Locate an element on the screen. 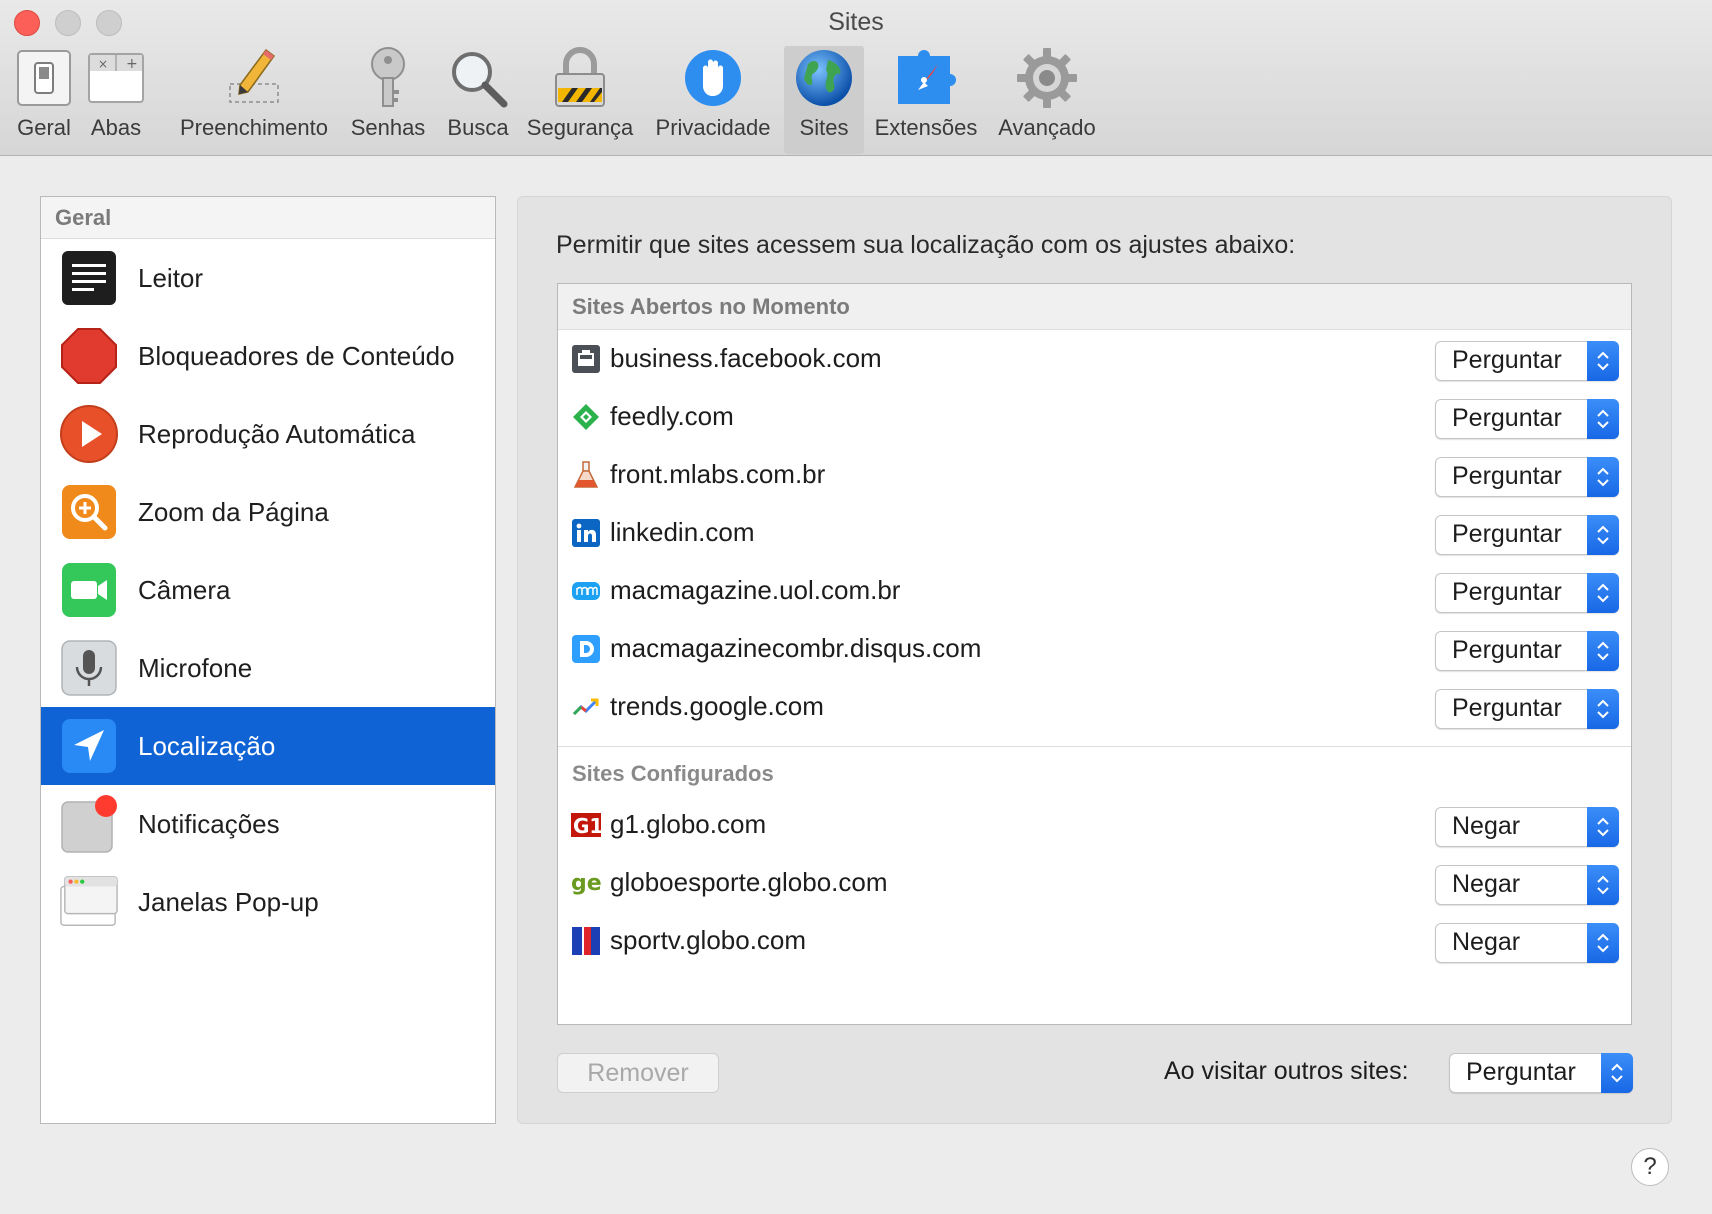  sidebar-item-notificacoes: Notificações is located at coordinates (268, 824).